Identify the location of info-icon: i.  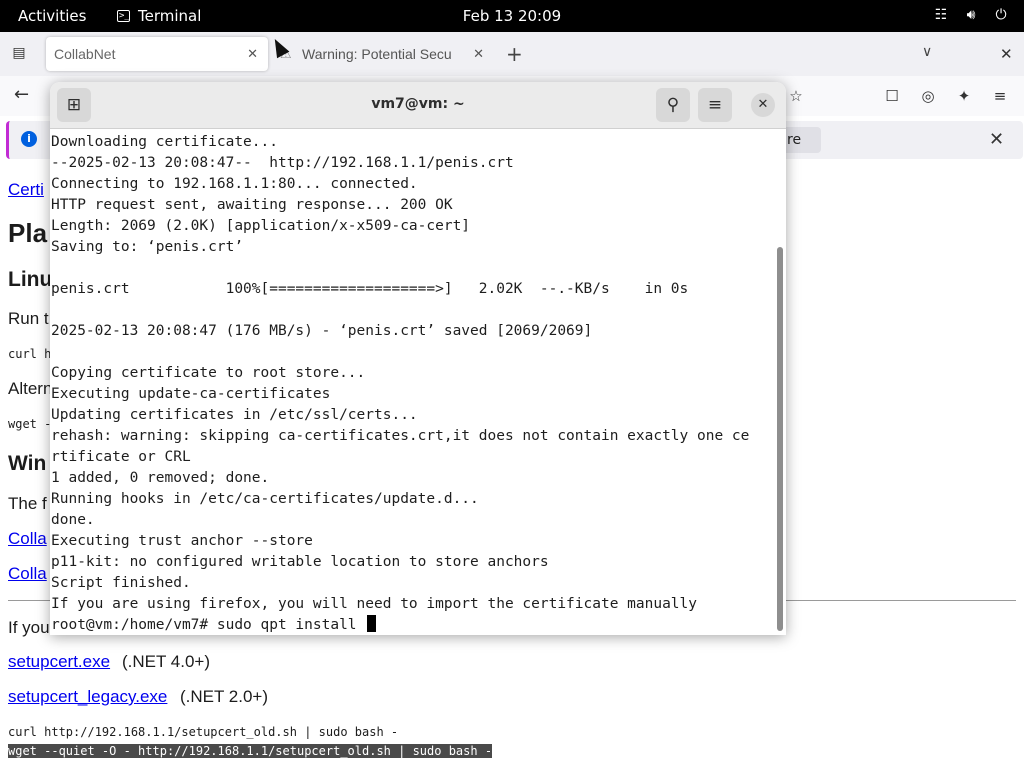
(29, 139).